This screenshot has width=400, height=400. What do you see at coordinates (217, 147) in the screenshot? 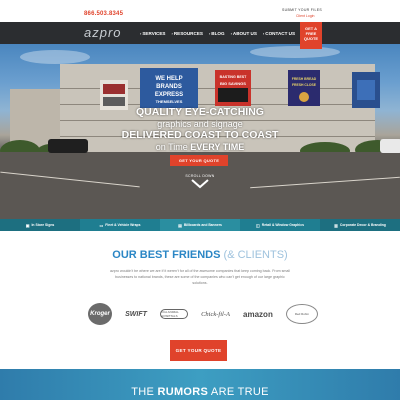
I see `hero-headline-4-bold: EVERY TIME` at bounding box center [217, 147].